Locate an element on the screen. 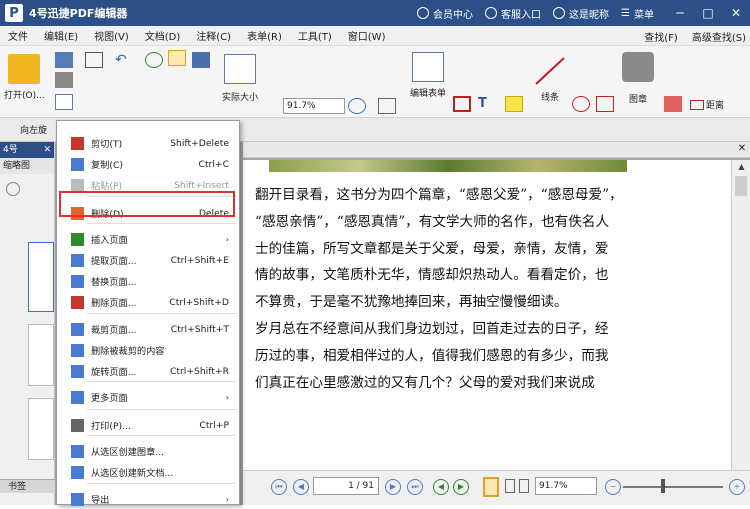  context-menu-shortcut: Ctrl+Shift+T is located at coordinates (199, 329).